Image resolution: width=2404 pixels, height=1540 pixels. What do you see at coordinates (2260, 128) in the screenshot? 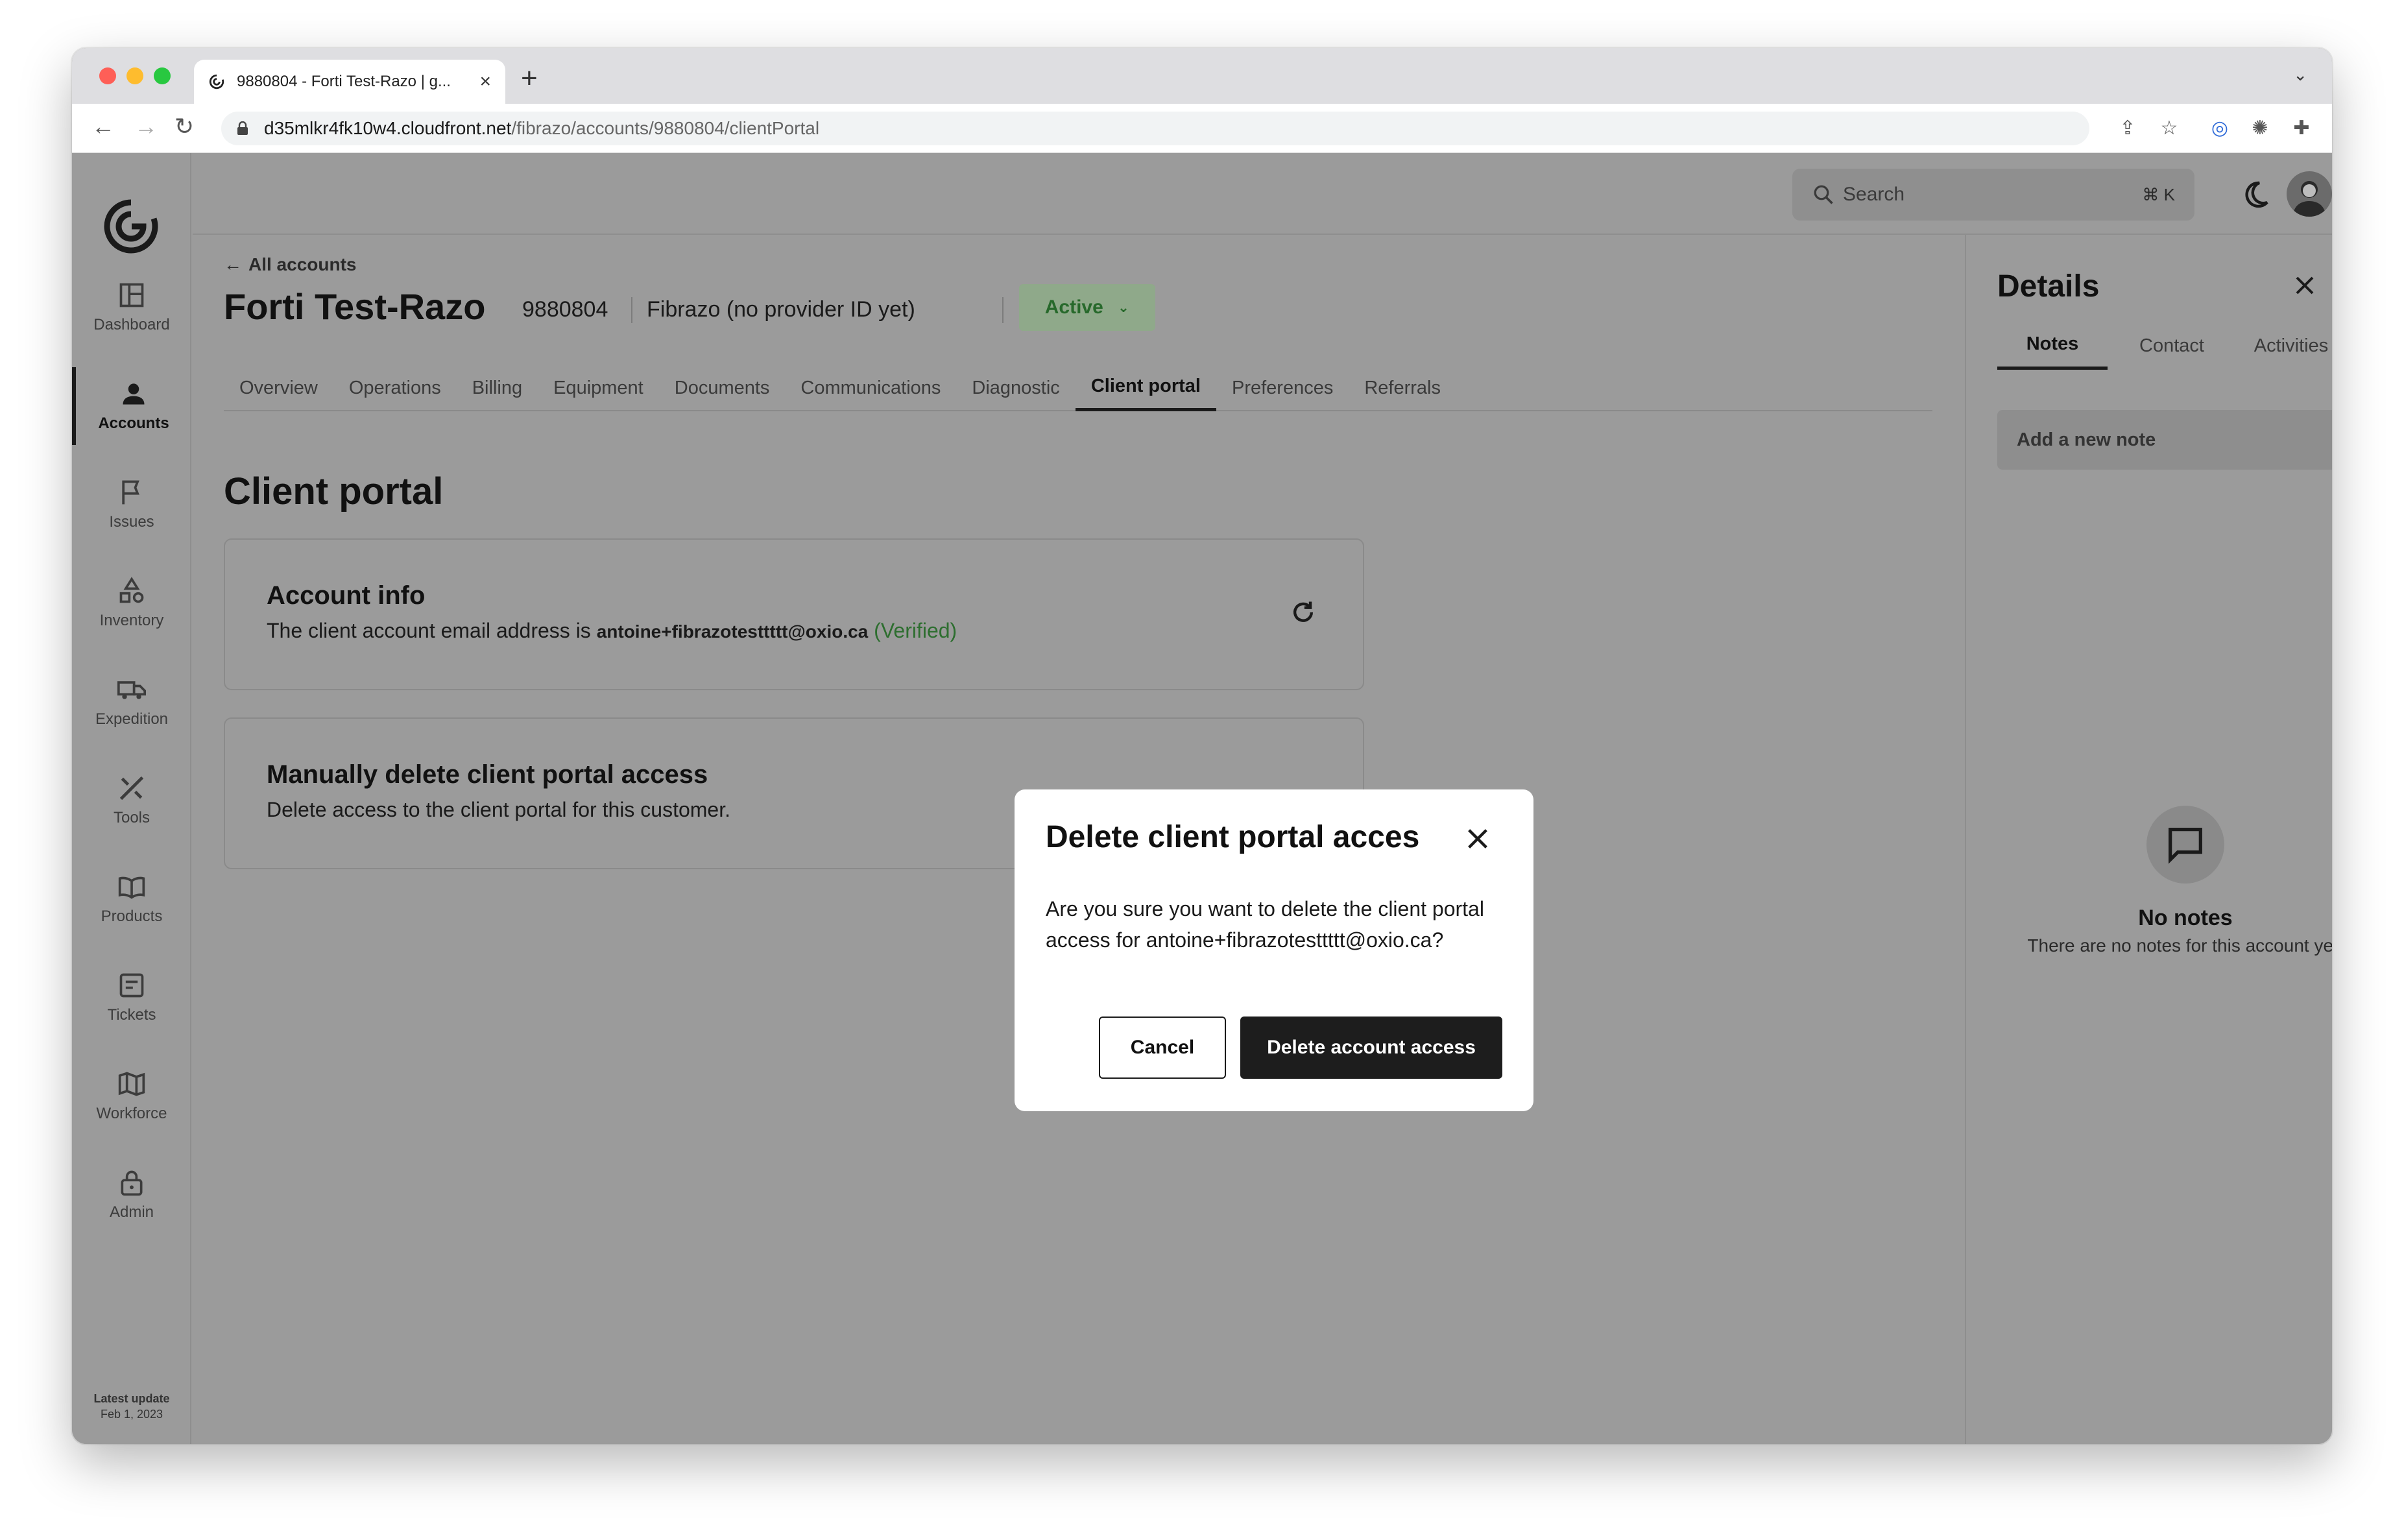
I see `settings-extension-icon: ✺` at bounding box center [2260, 128].